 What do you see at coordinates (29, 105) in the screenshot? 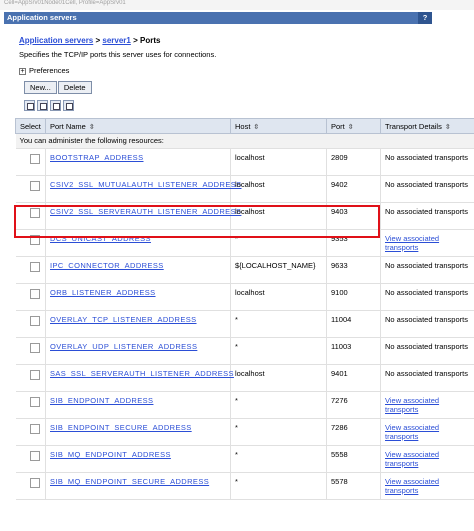
I see `select-all-icon` at bounding box center [29, 105].